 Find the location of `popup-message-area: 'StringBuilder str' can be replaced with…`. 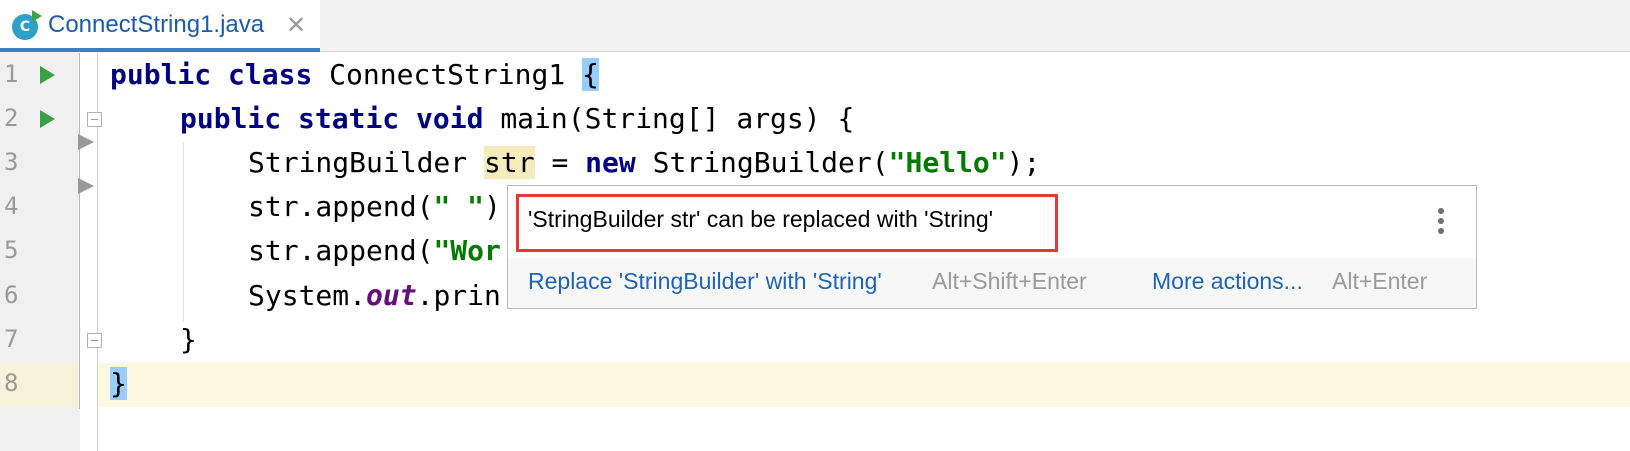

popup-message-area: 'StringBuilder str' can be replaced with… is located at coordinates (992, 222).